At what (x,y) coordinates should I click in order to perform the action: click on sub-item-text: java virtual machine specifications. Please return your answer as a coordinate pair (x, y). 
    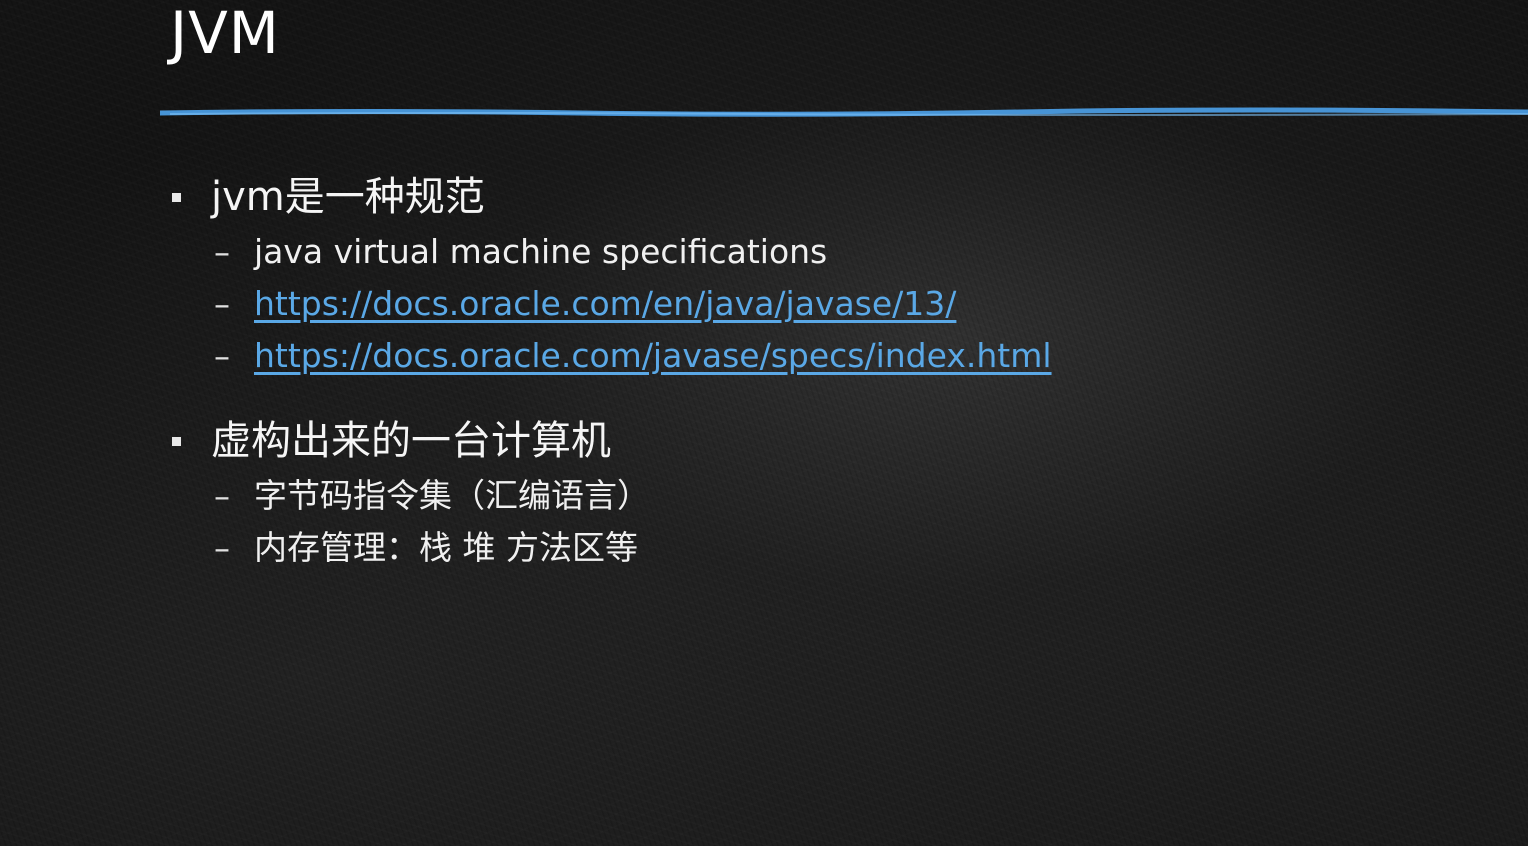
    Looking at the image, I should click on (541, 251).